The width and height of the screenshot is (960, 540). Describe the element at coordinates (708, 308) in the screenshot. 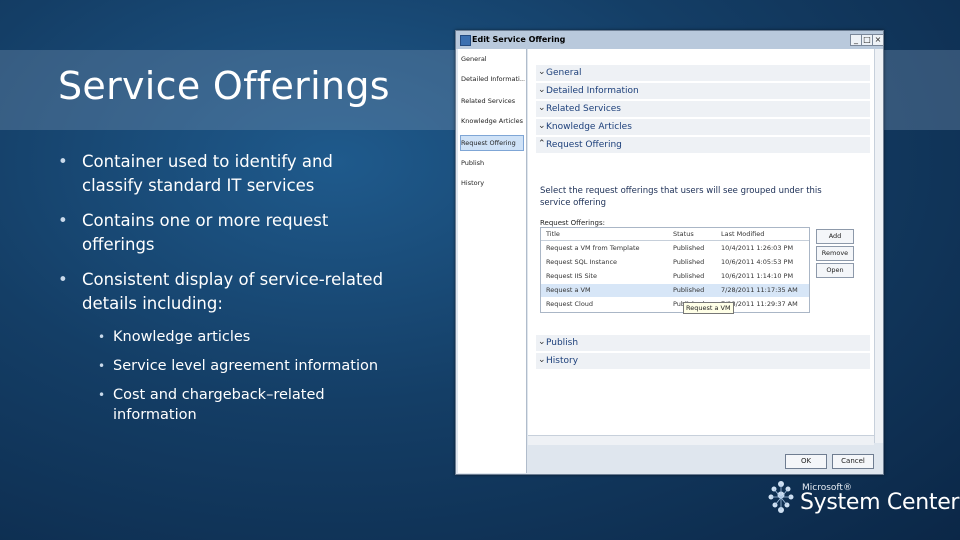

I see `row-tooltip: Request a VM` at that location.